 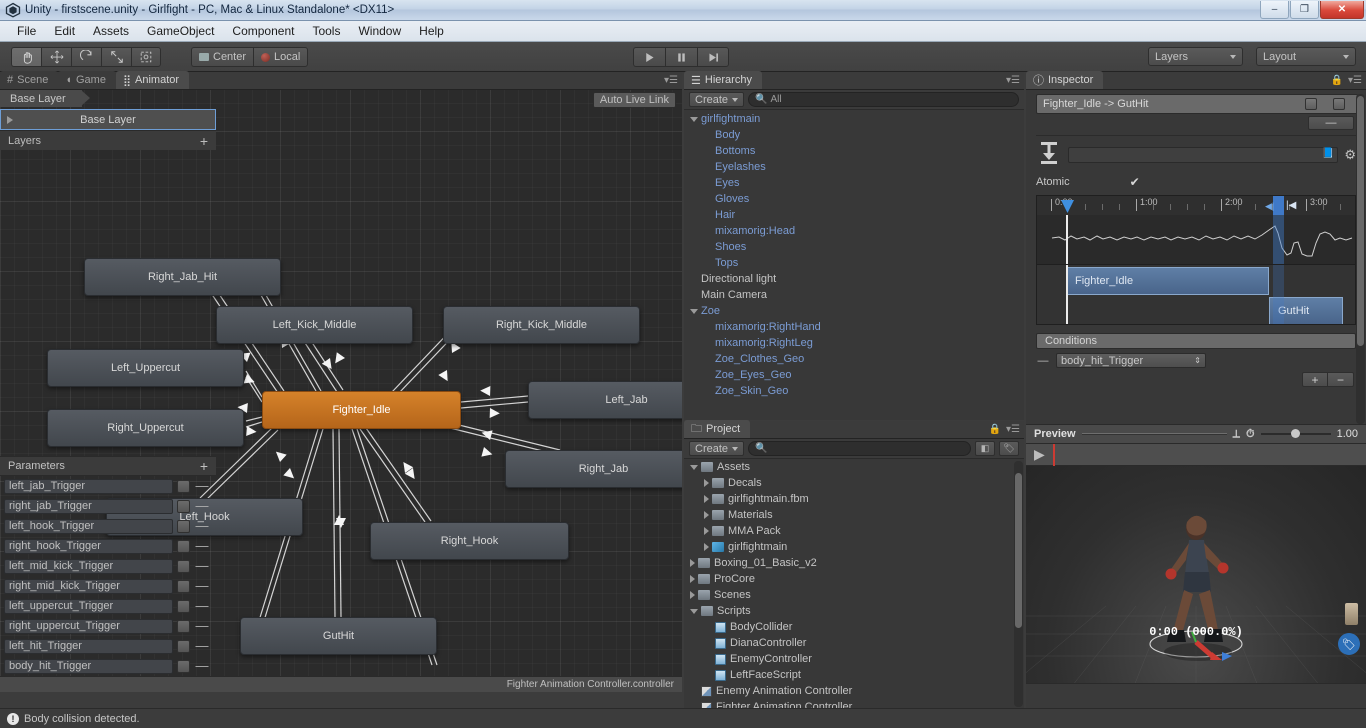 What do you see at coordinates (1360, 259) in the screenshot?
I see `inspector-scrollbar` at bounding box center [1360, 259].